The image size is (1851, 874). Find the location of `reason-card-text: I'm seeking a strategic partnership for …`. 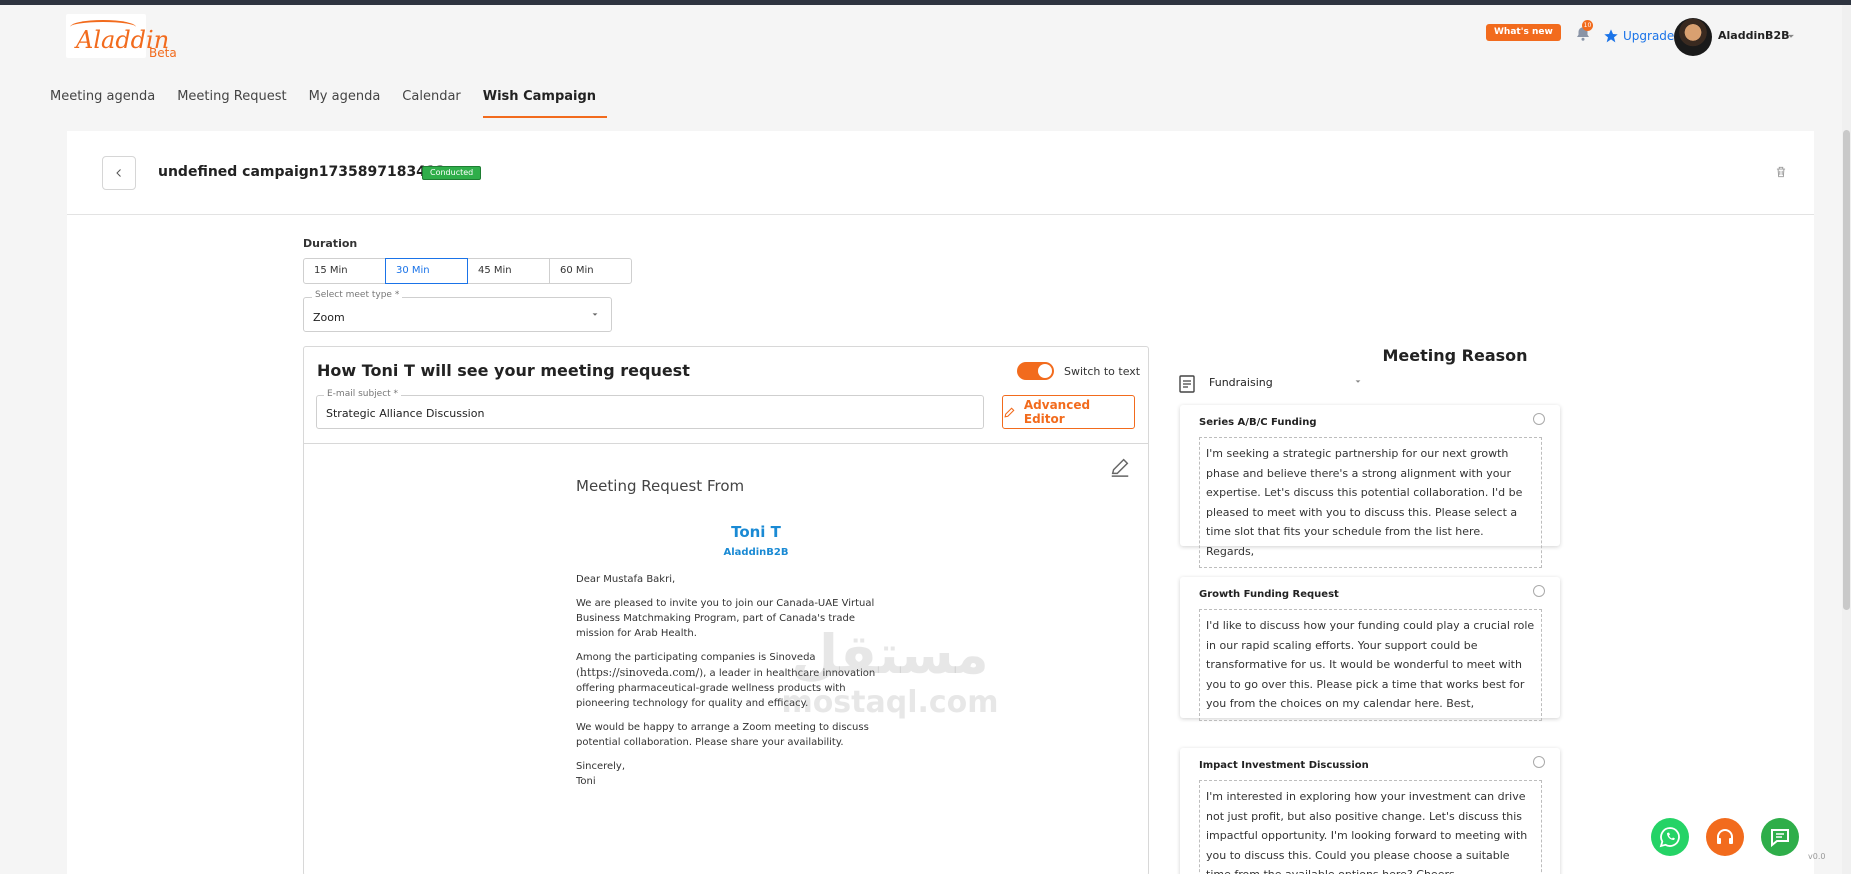

reason-card-text: I'm seeking a strategic partnership for … is located at coordinates (1370, 502).